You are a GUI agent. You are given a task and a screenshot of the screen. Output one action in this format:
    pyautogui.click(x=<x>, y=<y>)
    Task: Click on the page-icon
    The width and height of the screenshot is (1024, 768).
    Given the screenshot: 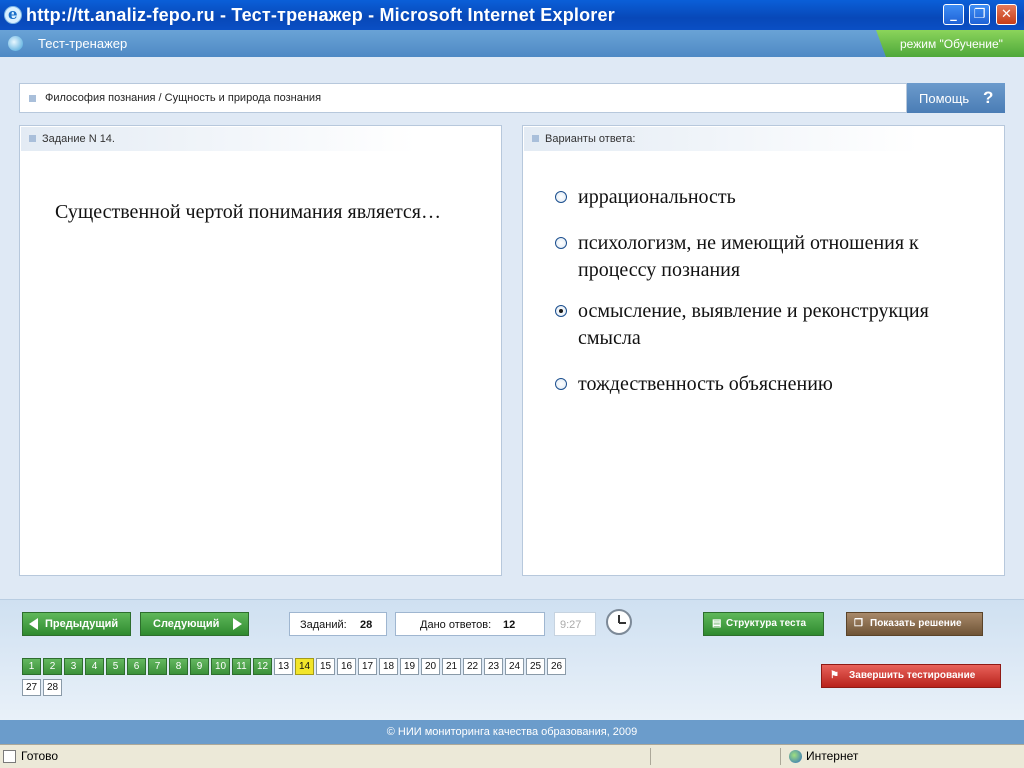 What is the action you would take?
    pyautogui.click(x=9, y=756)
    